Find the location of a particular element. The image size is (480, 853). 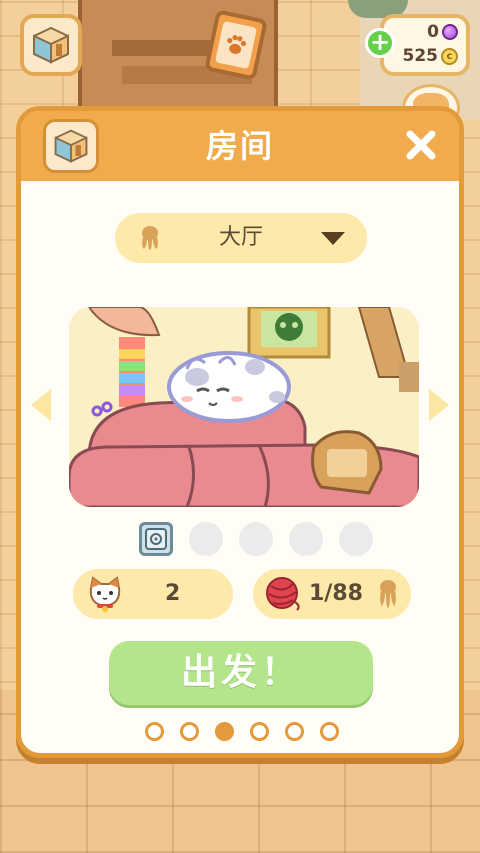

paw-icon is located at coordinates (388, 594).